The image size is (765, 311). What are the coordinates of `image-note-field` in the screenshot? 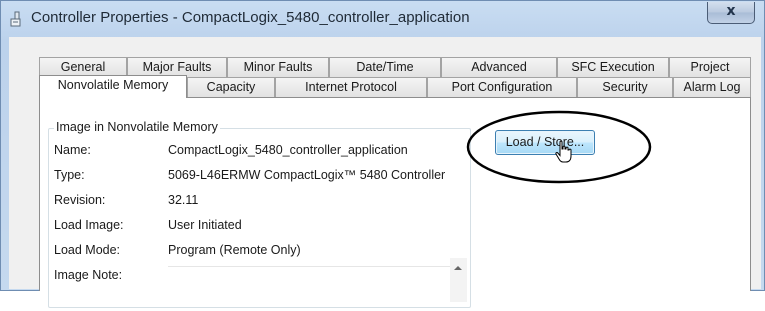 It's located at (314, 288).